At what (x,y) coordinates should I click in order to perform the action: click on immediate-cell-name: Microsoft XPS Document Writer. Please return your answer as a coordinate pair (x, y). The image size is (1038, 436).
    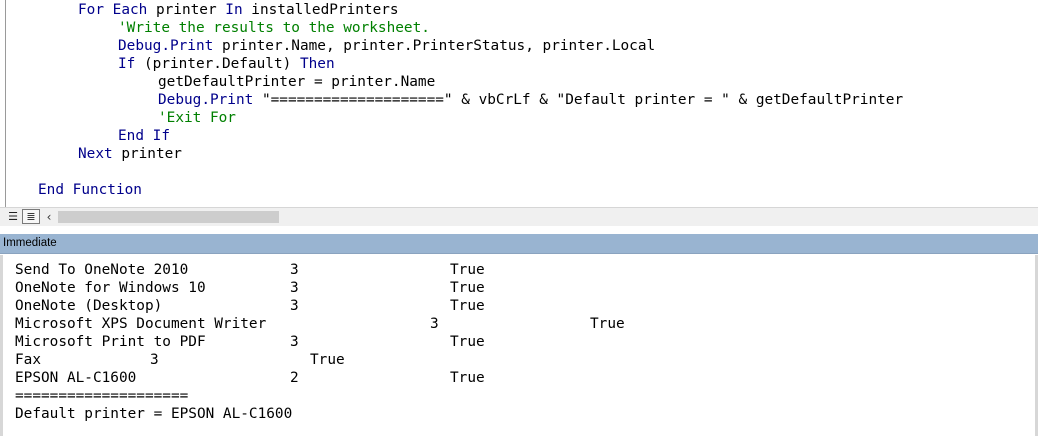
    Looking at the image, I should click on (141, 324).